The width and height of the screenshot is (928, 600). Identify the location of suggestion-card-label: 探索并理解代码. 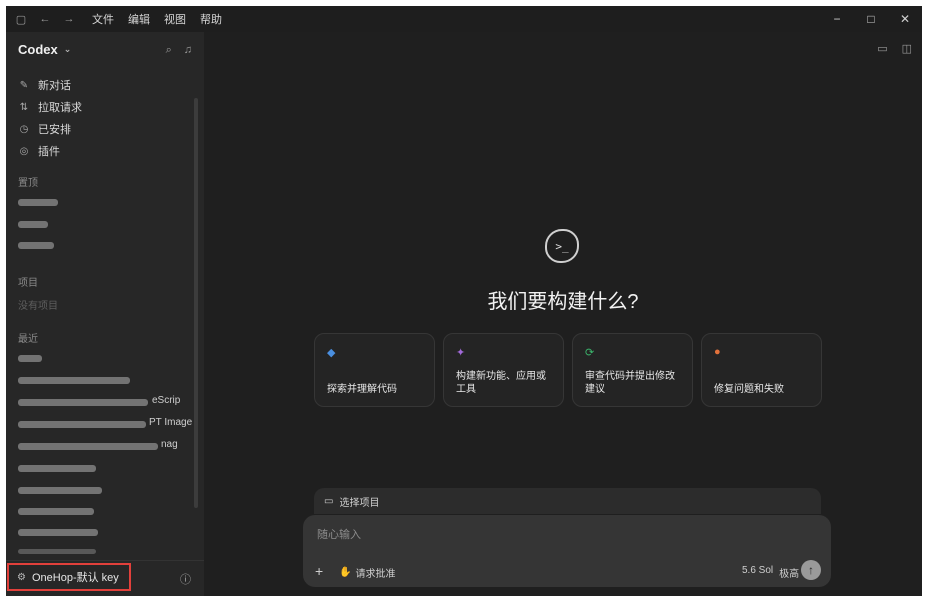
(362, 389).